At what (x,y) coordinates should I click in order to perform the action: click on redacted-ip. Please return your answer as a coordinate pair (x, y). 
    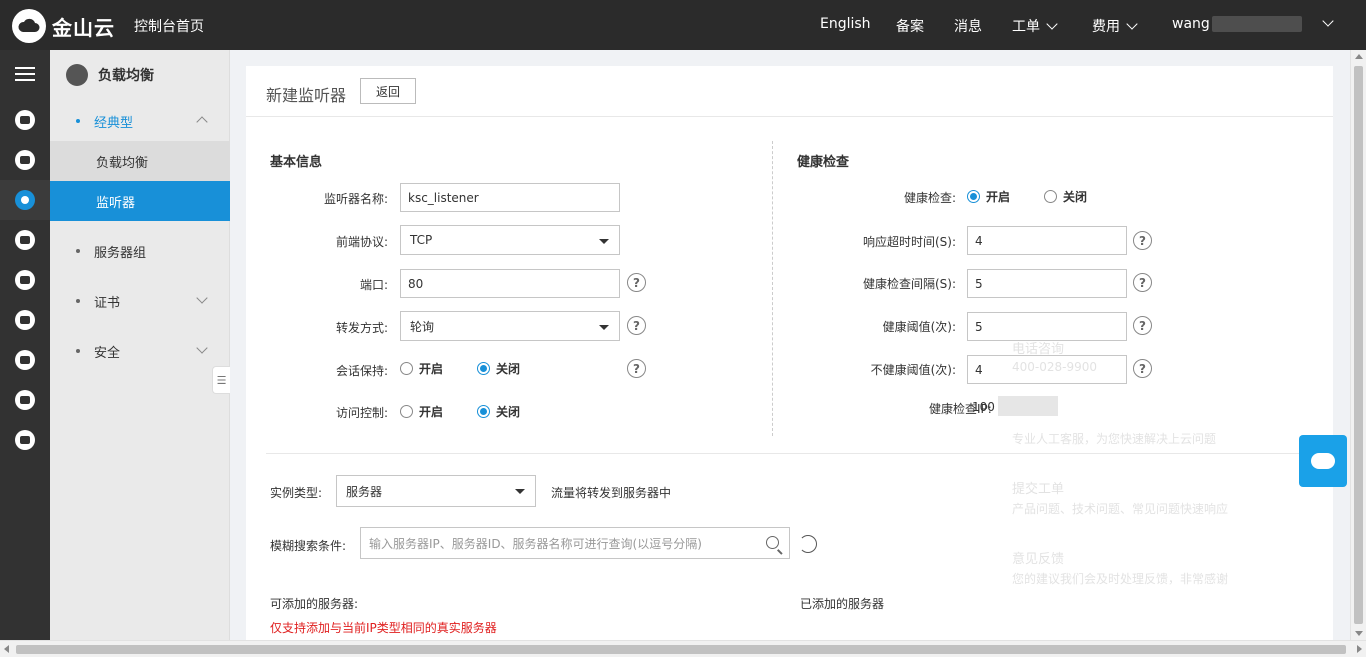
    Looking at the image, I should click on (1028, 406).